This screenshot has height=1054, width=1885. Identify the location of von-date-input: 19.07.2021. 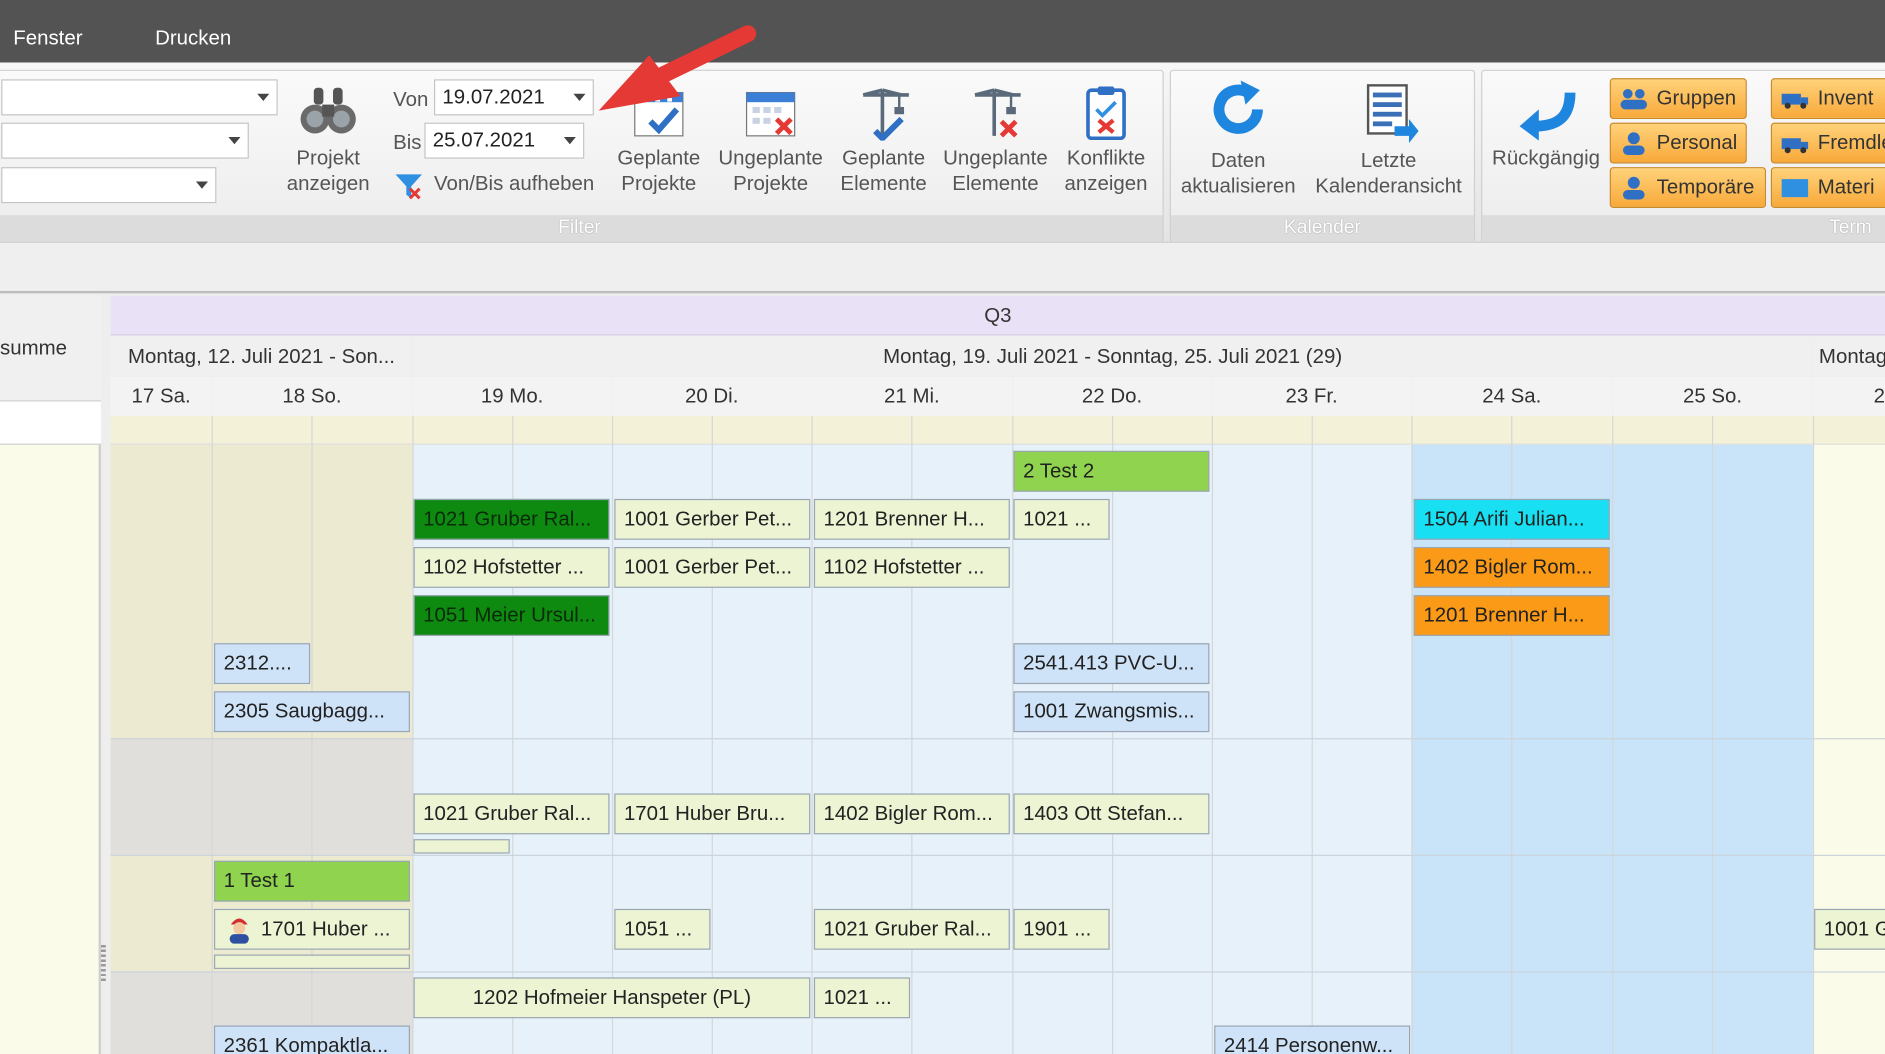
(513, 97).